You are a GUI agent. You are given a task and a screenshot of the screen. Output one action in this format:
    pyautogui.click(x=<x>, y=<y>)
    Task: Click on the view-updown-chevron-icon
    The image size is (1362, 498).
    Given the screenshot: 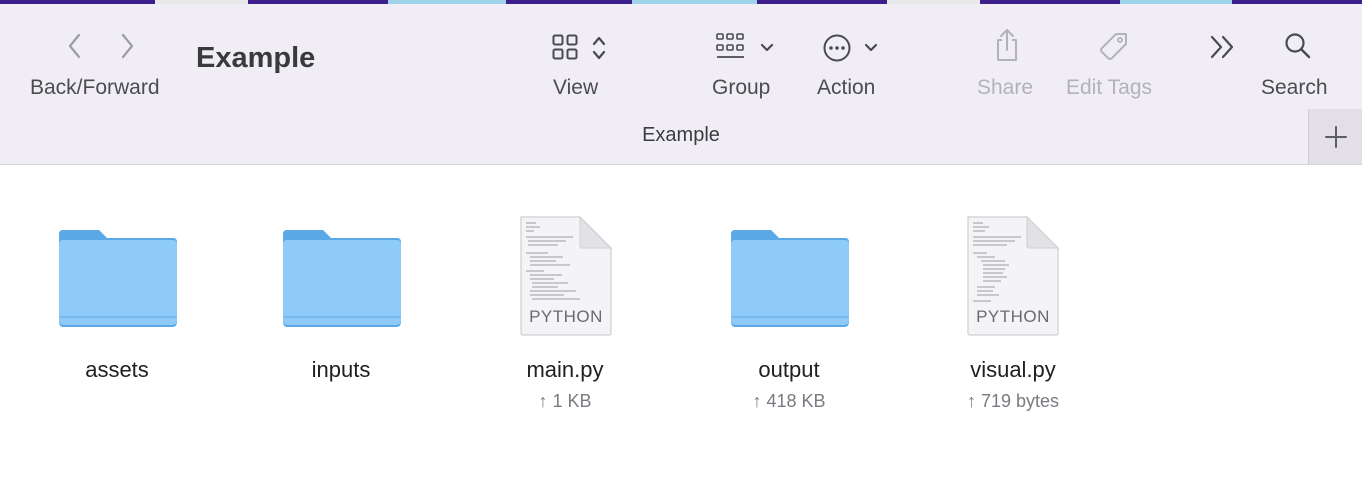 What is the action you would take?
    pyautogui.click(x=599, y=48)
    